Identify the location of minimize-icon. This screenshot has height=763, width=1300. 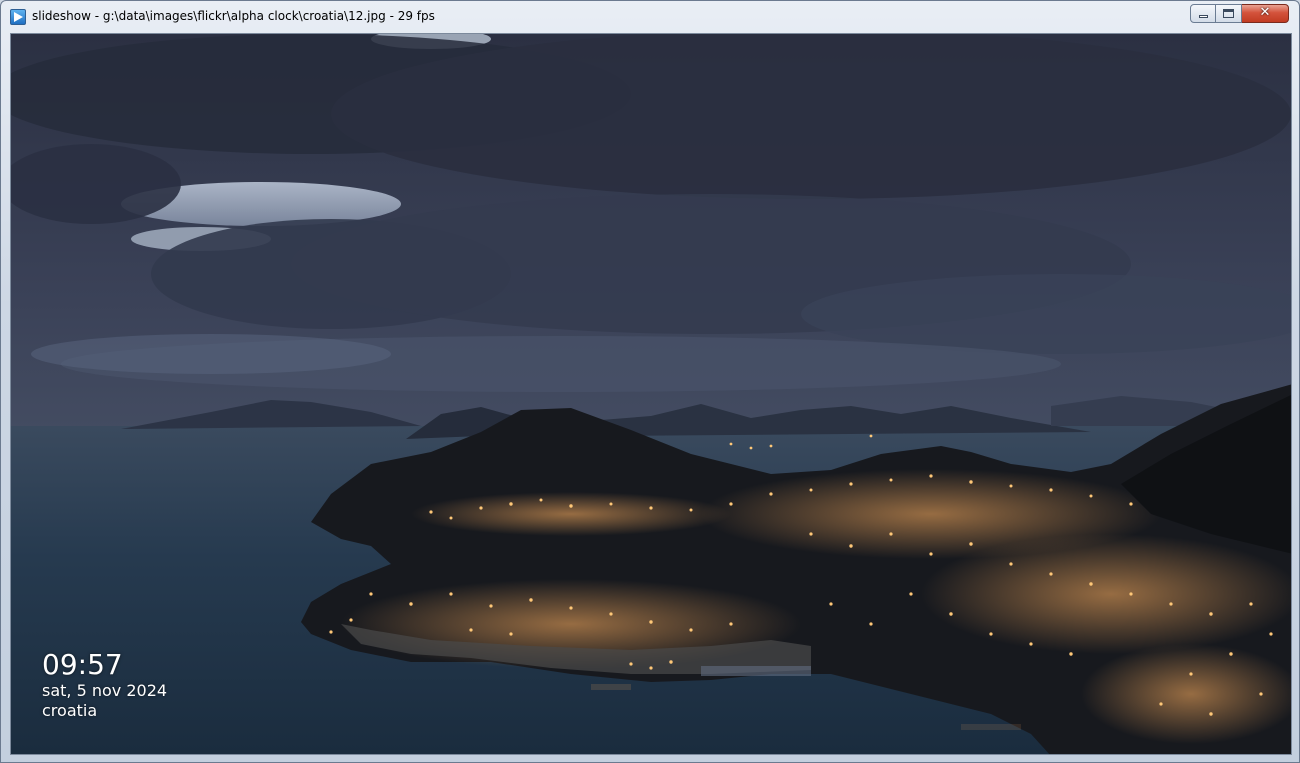
(1203, 16).